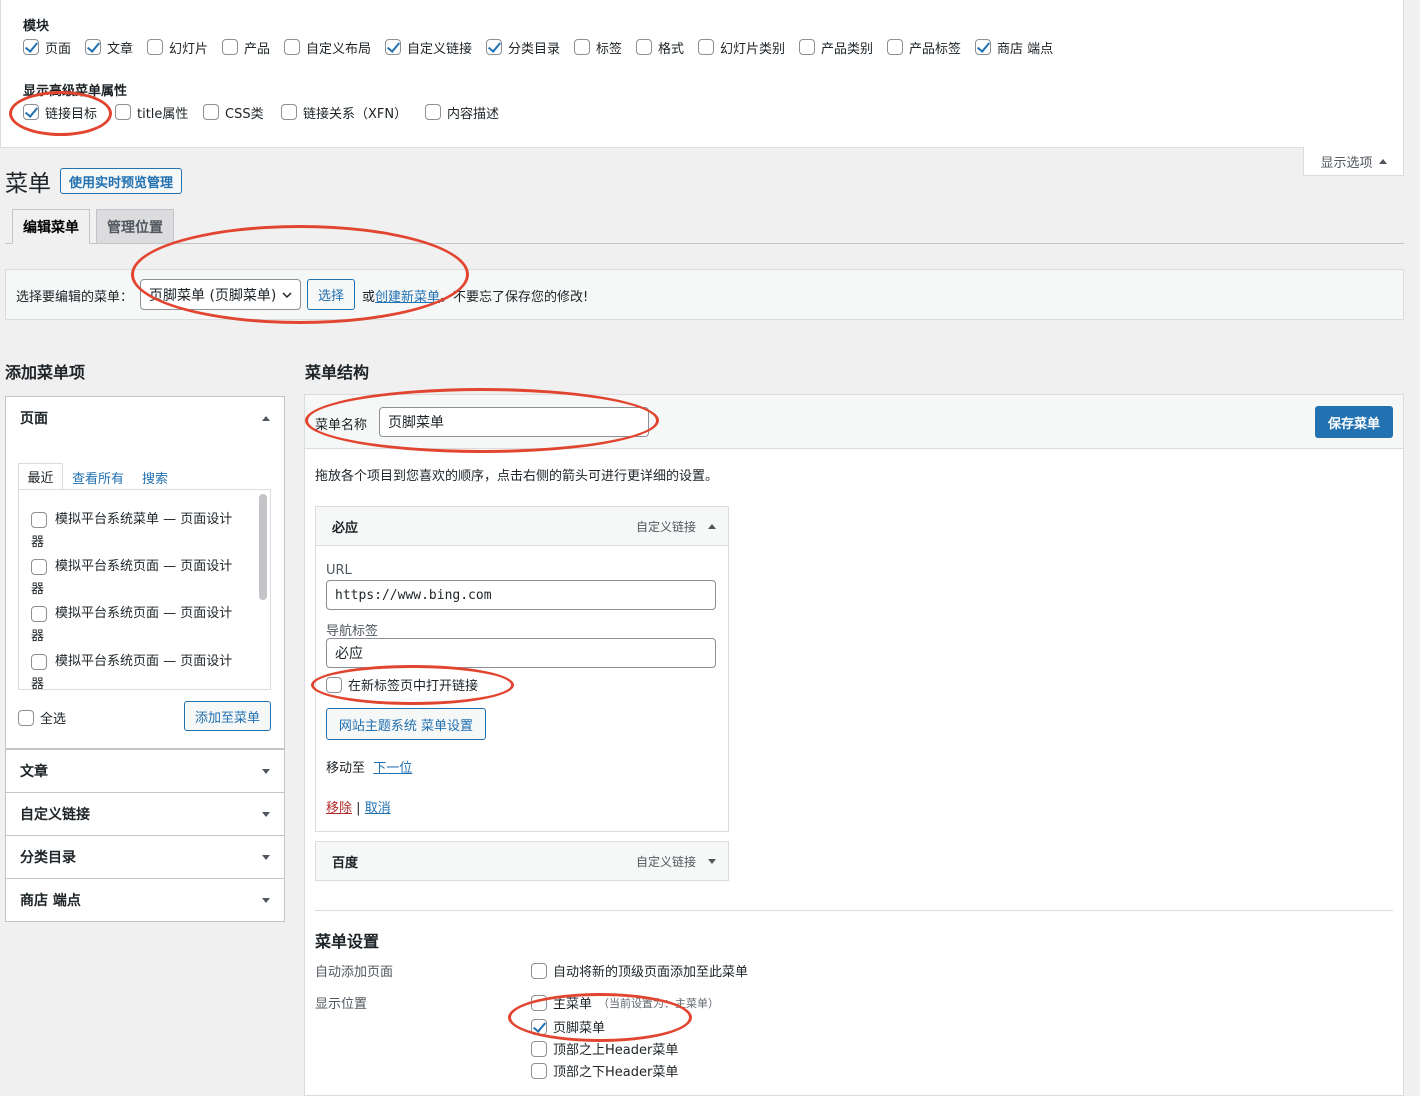 This screenshot has width=1420, height=1096. Describe the element at coordinates (287, 294) in the screenshot. I see `chevron-down-icon` at that location.